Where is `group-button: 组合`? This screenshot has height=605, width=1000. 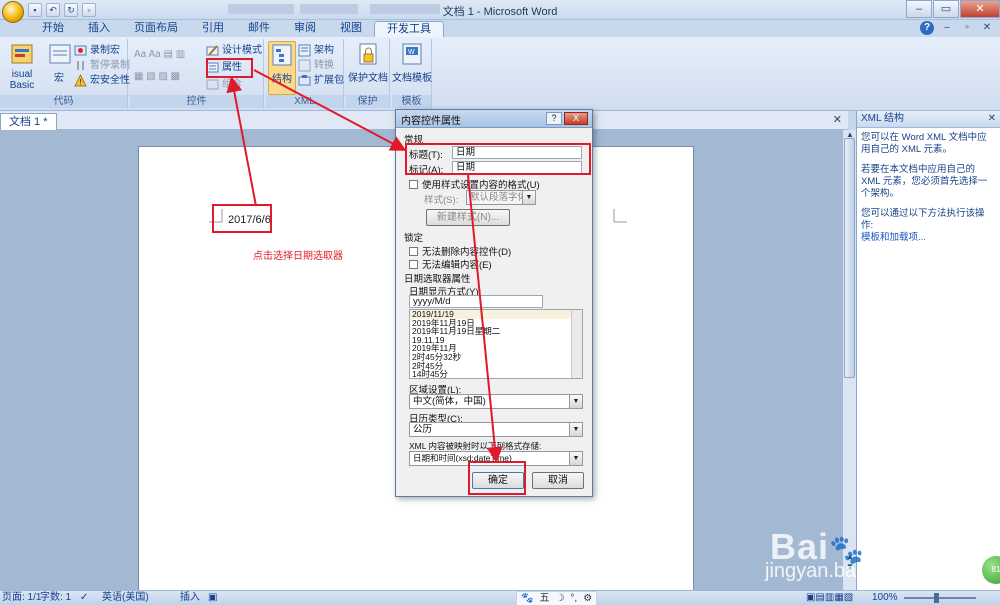 group-button: 组合 is located at coordinates (224, 84).